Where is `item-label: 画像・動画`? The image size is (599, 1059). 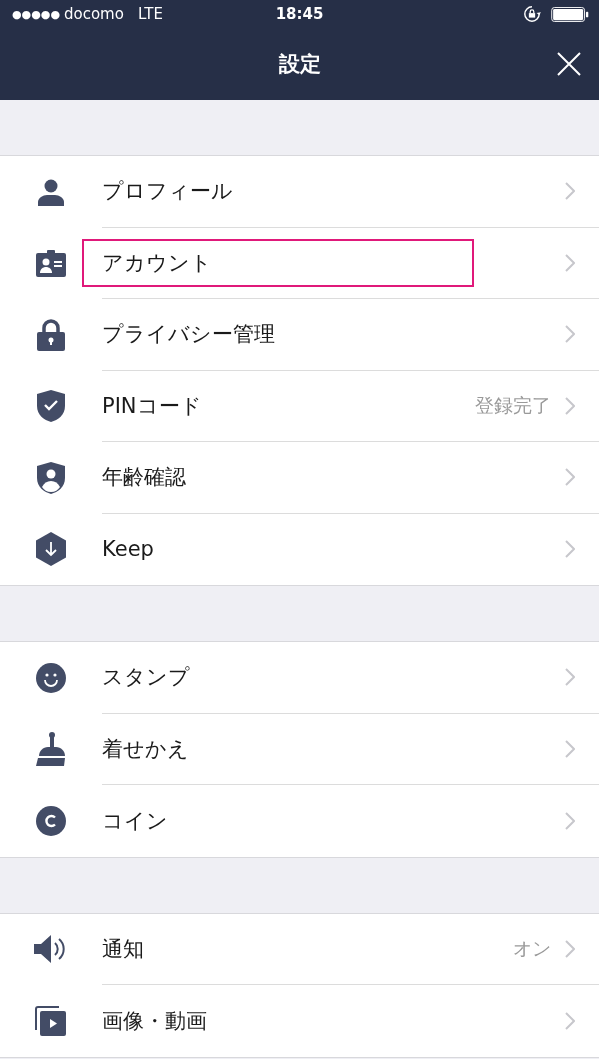 item-label: 画像・動画 is located at coordinates (154, 1021).